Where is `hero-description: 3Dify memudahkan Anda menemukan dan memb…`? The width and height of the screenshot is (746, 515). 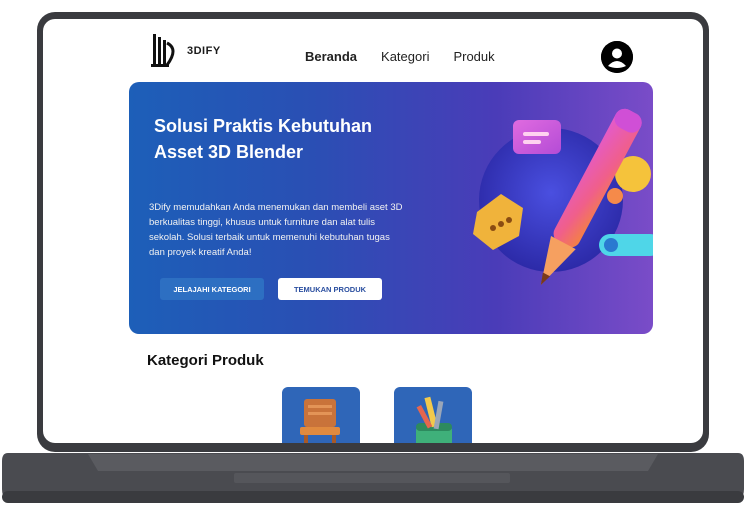 hero-description: 3Dify memudahkan Anda menemukan dan memb… is located at coordinates (276, 230).